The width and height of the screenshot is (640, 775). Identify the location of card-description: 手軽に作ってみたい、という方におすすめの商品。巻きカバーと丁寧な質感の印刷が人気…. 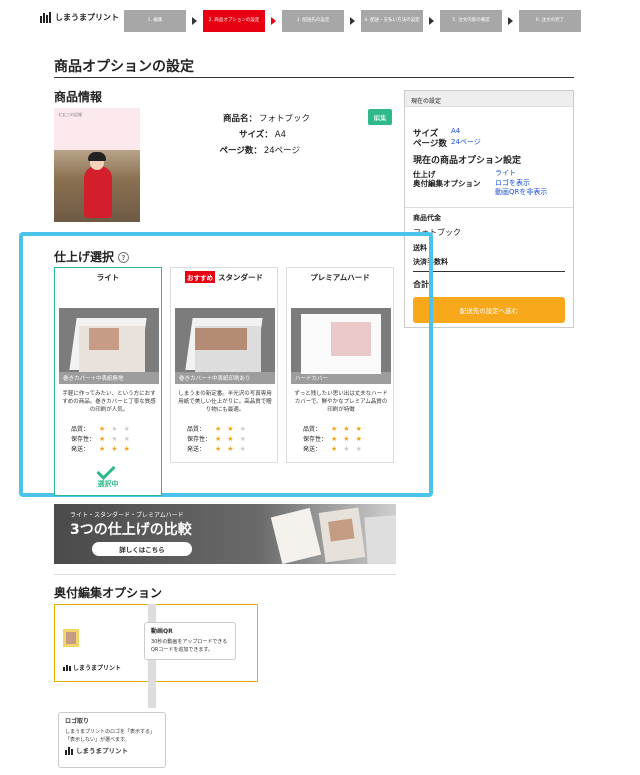
(109, 402).